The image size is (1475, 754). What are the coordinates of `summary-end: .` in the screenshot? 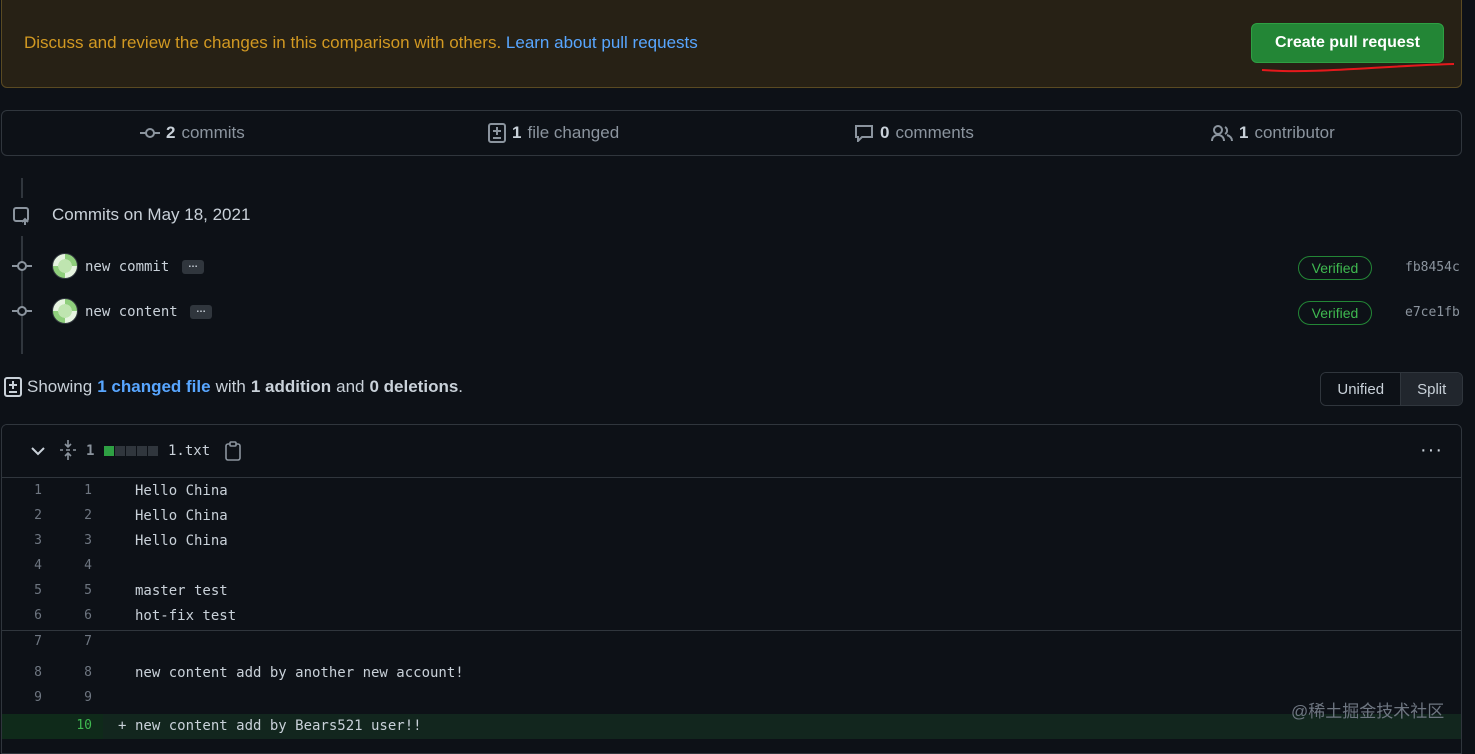 It's located at (461, 386).